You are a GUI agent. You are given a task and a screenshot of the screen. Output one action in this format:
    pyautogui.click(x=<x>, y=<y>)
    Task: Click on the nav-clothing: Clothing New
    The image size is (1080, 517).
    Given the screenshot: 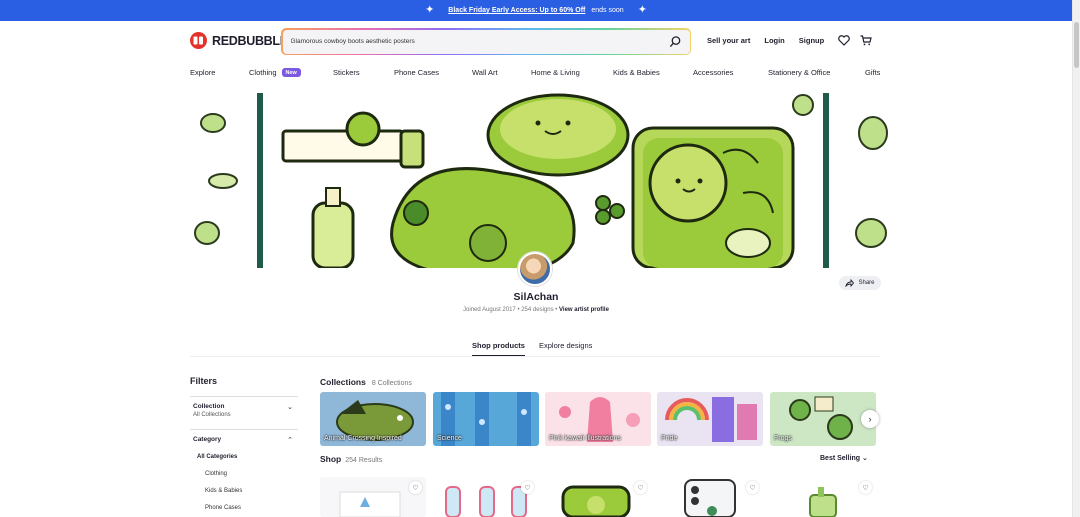 What is the action you would take?
    pyautogui.click(x=275, y=72)
    